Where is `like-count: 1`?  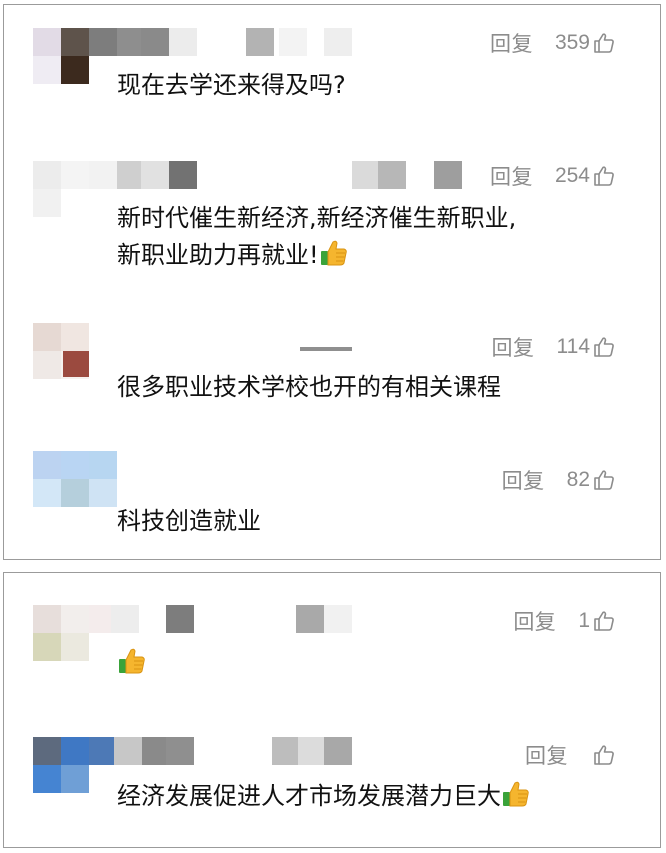
like-count: 1 is located at coordinates (584, 620).